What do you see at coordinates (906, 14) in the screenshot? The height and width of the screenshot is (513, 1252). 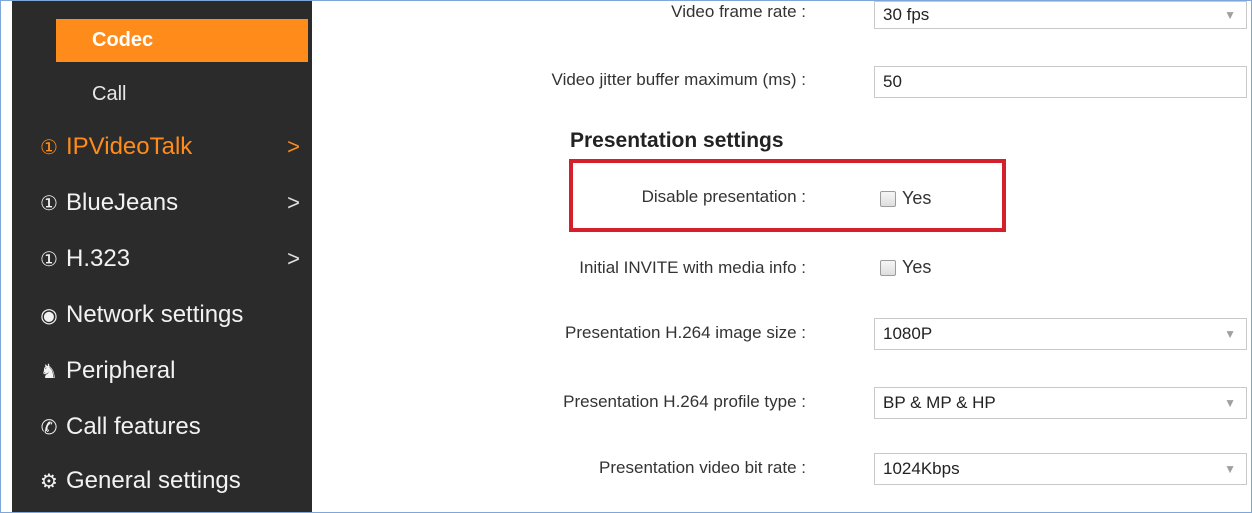 I see `video-frame-rate-value: 30 fps` at bounding box center [906, 14].